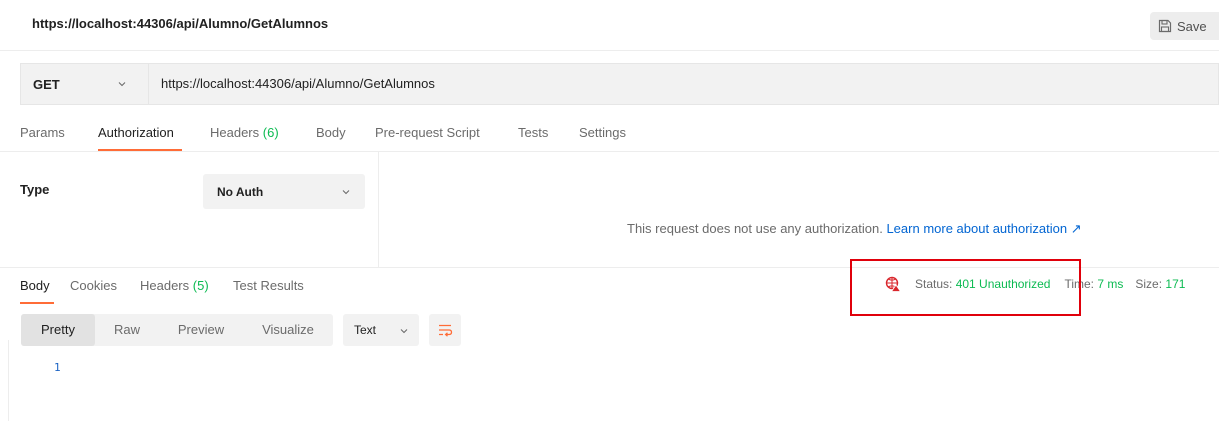 The width and height of the screenshot is (1219, 421). What do you see at coordinates (427, 132) in the screenshot?
I see `tab-prerequest-script: Pre-request Script` at bounding box center [427, 132].